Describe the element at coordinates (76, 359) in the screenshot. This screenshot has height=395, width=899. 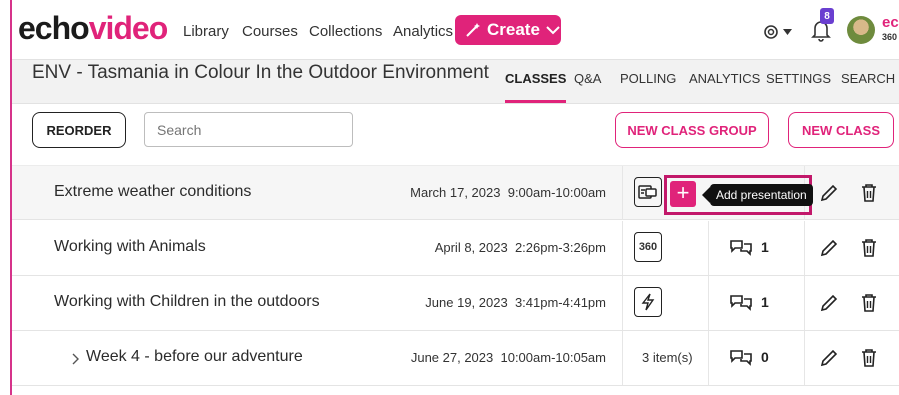
I see `chevron-right-icon` at that location.